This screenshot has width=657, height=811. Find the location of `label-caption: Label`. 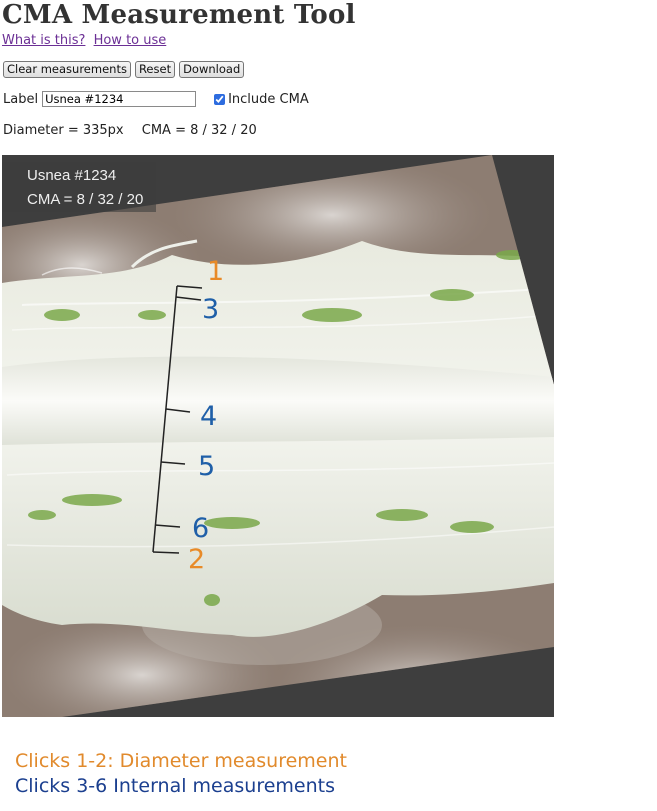

label-caption: Label is located at coordinates (21, 99).